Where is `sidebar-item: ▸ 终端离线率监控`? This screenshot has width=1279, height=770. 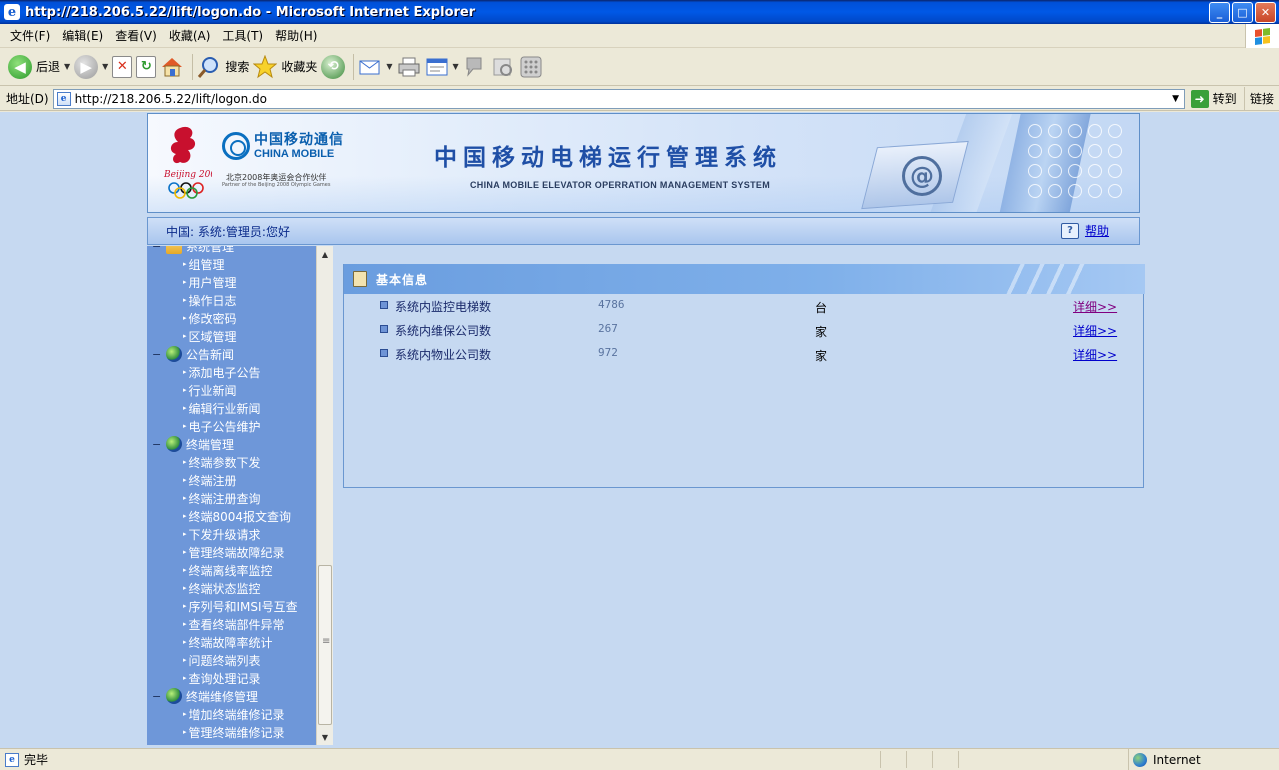 sidebar-item: ▸ 终端离线率监控 is located at coordinates (231, 570).